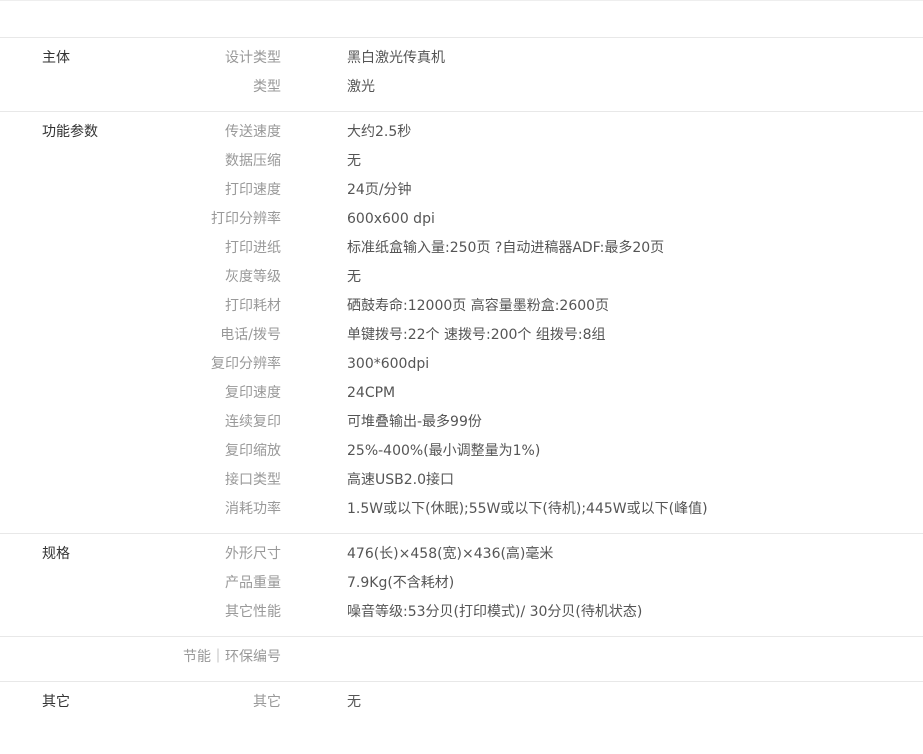 The height and width of the screenshot is (754, 923). I want to click on top-edge-line, so click(461, 0).